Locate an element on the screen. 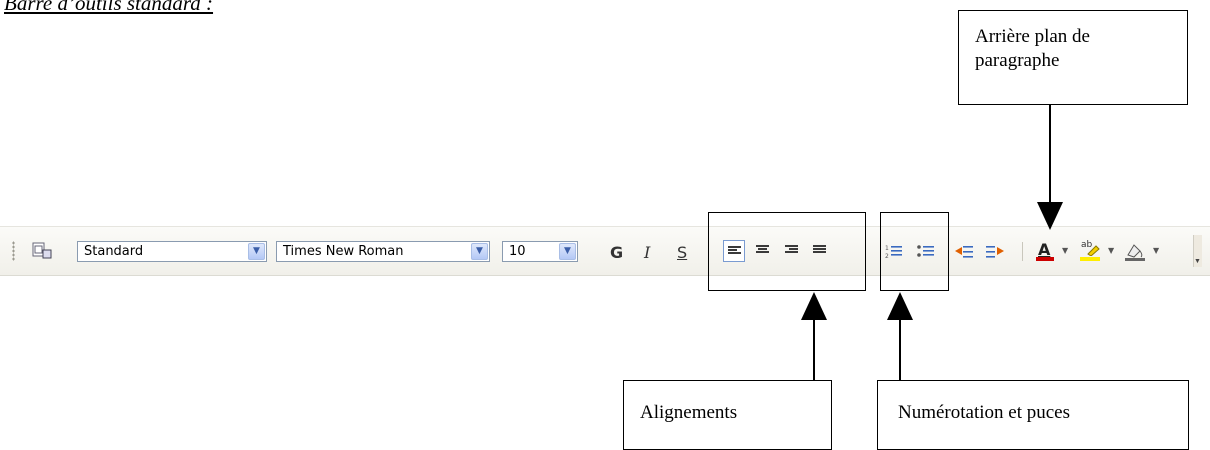  toolbar-separator is located at coordinates (1022, 251).